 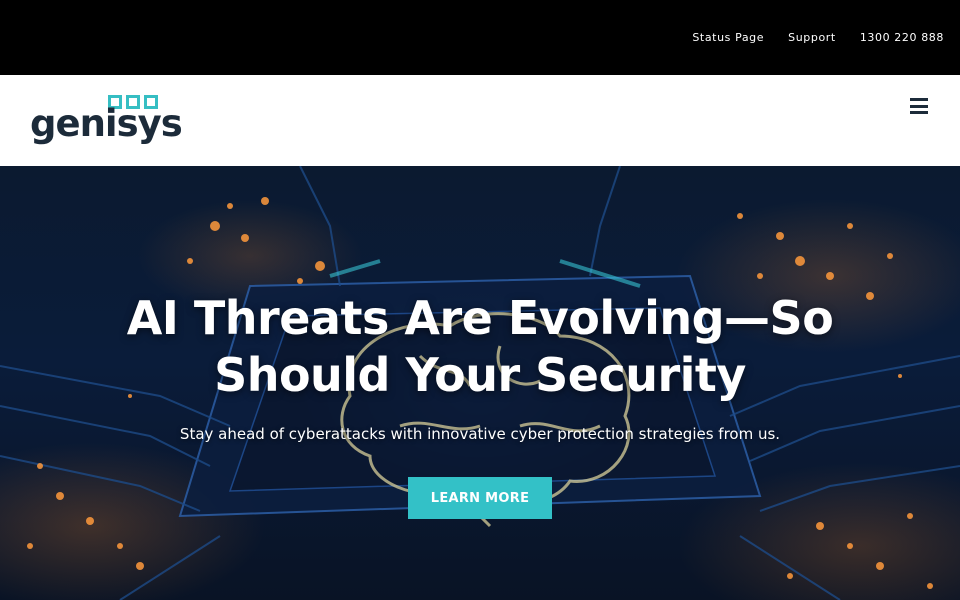 I want to click on top-utility-bar: Status Page Support 1300 220 888, so click(x=480, y=37).